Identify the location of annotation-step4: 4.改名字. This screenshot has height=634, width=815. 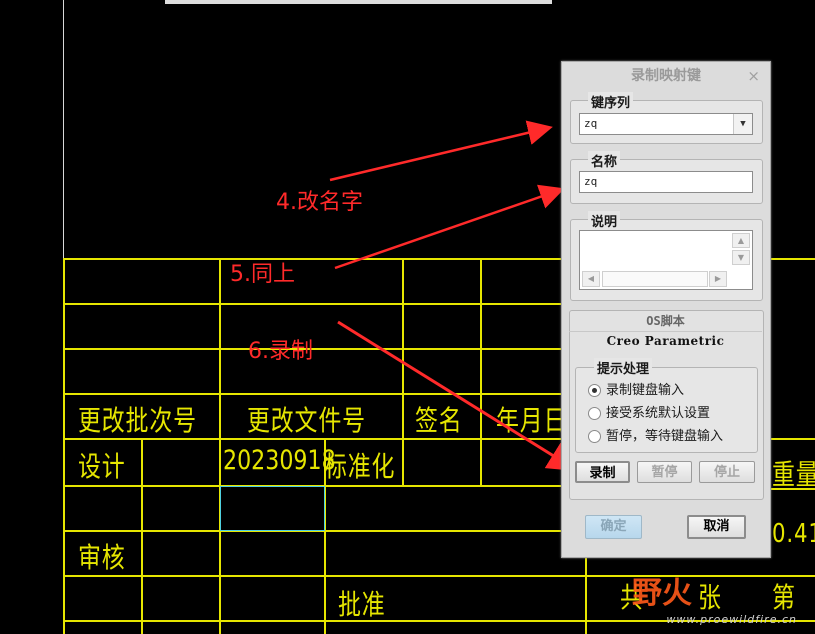
(319, 202).